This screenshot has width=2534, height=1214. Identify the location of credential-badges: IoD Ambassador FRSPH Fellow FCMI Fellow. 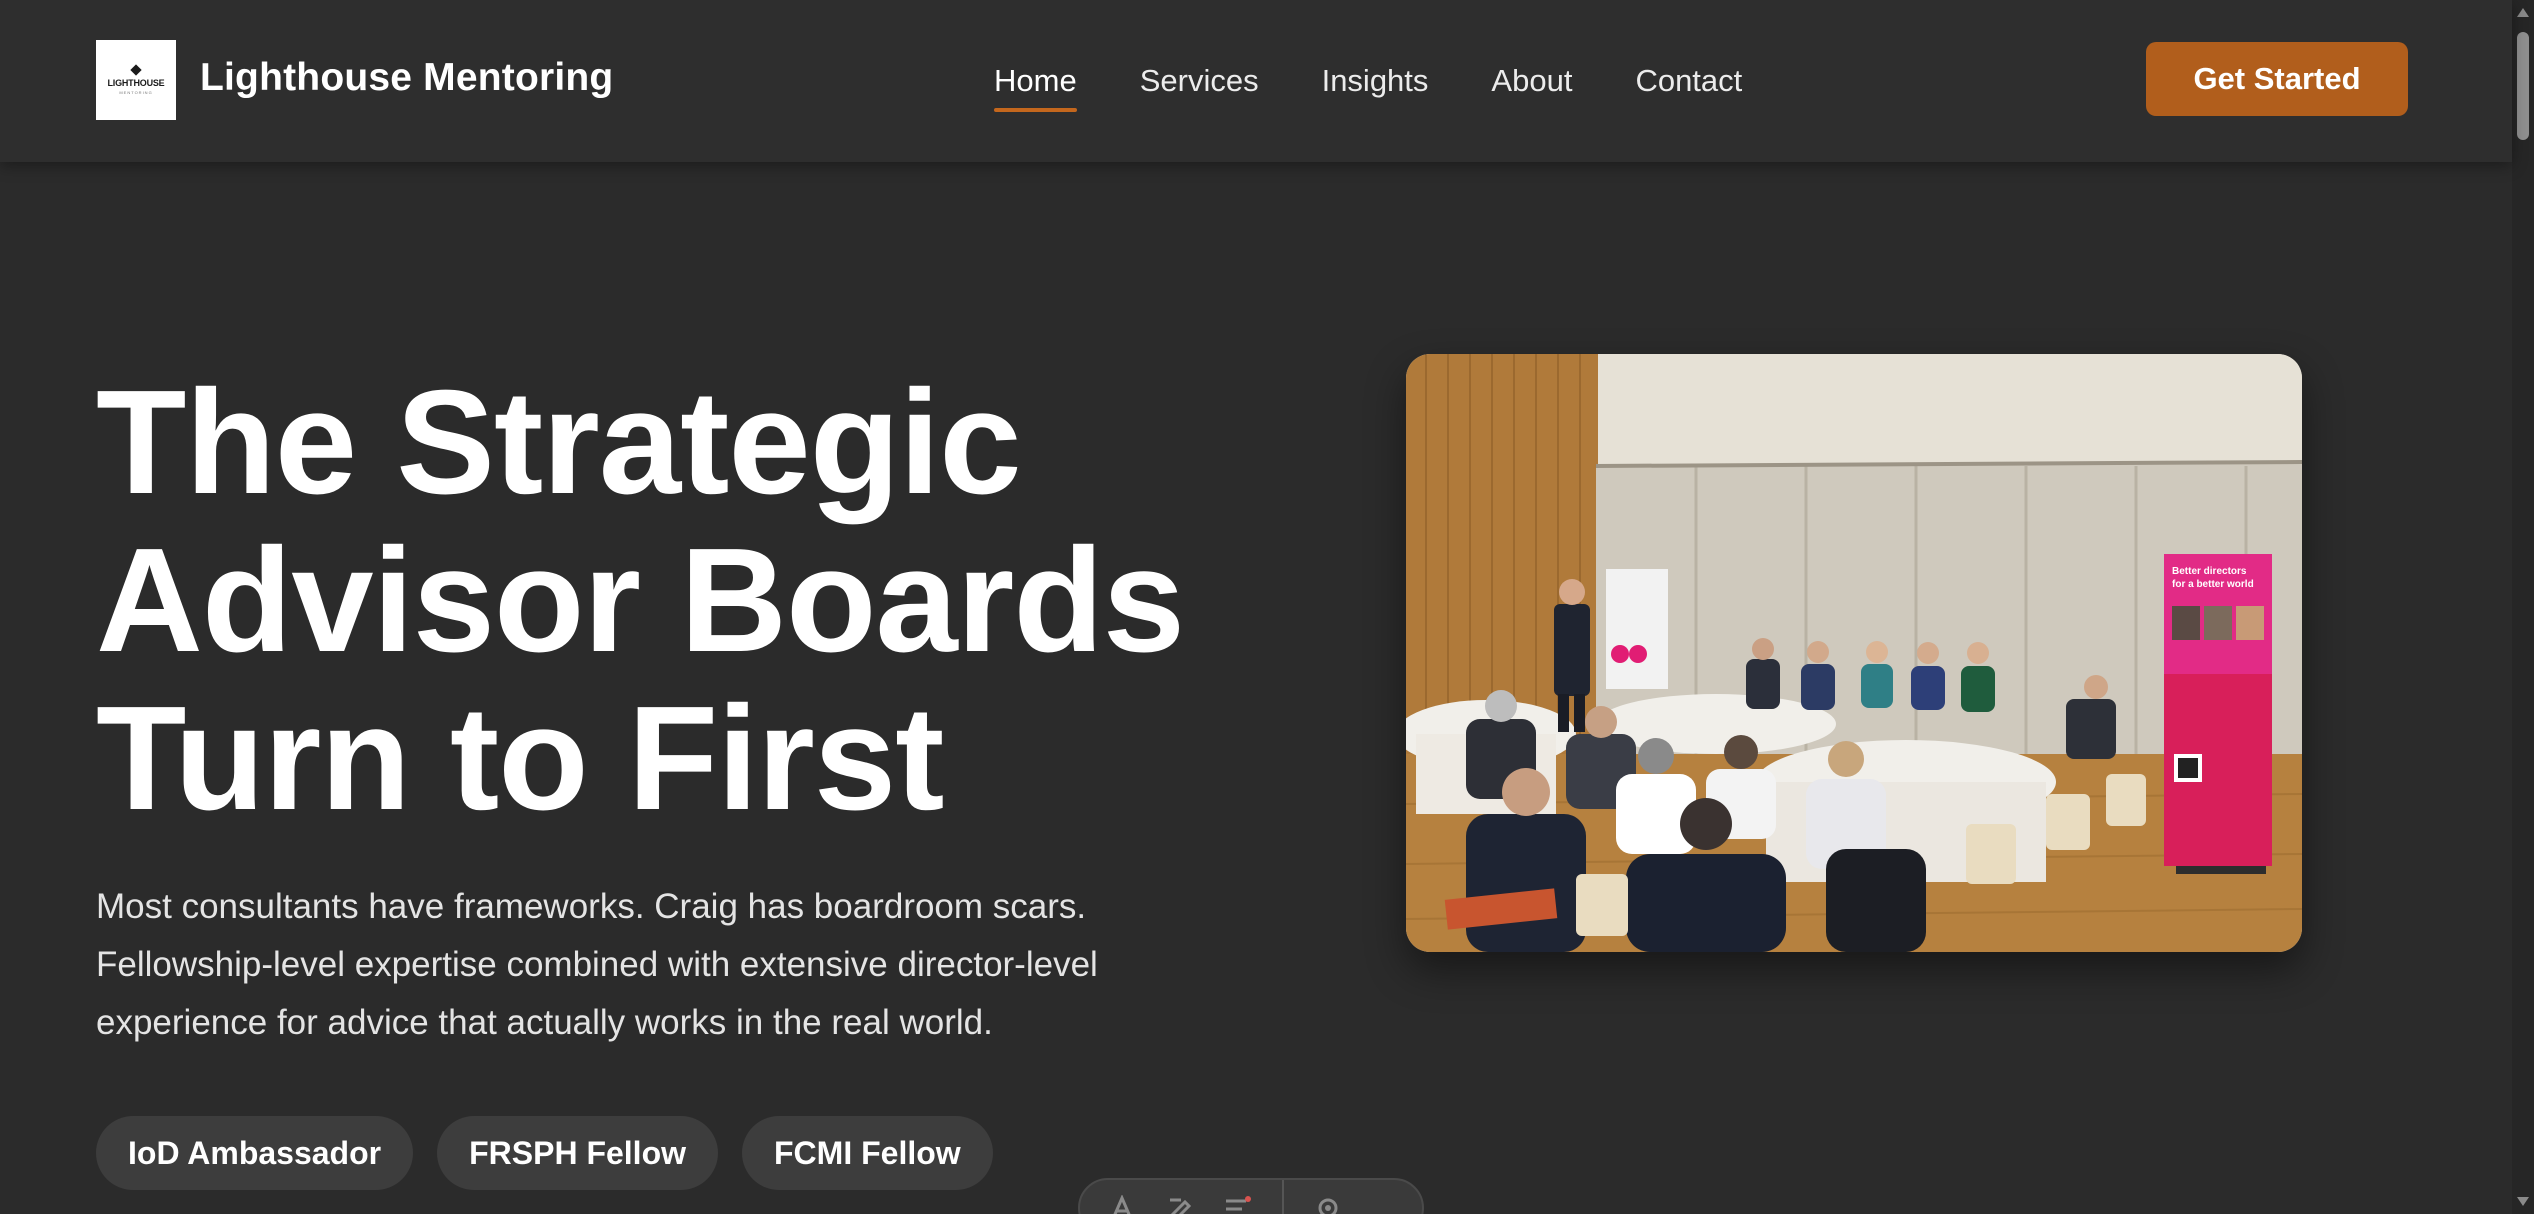
(544, 1153).